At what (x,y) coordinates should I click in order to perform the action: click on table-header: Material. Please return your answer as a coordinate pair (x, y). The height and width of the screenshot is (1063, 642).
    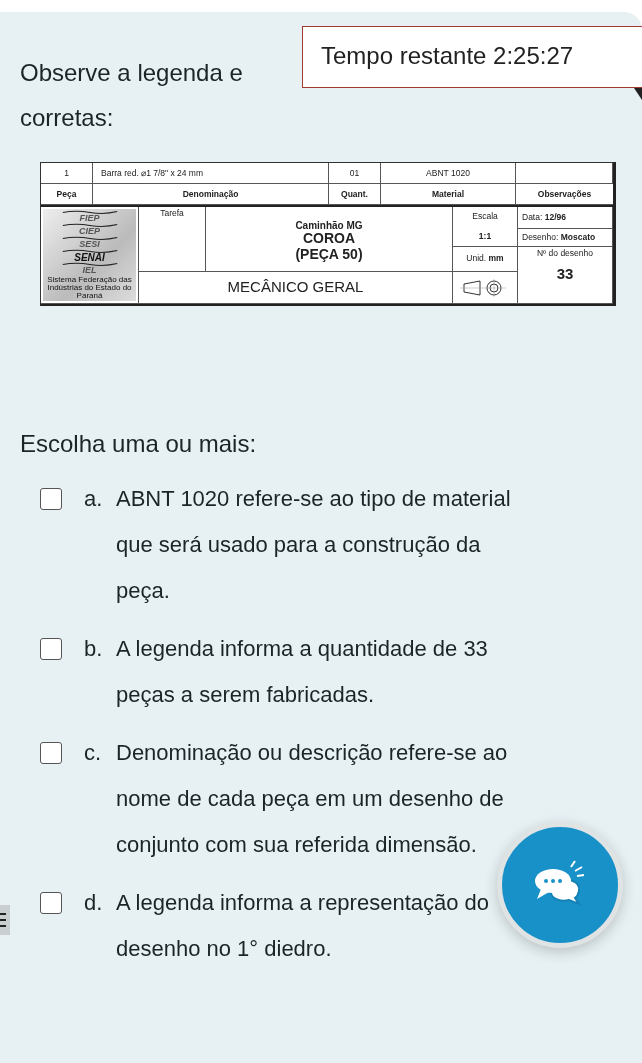
    Looking at the image, I should click on (448, 194).